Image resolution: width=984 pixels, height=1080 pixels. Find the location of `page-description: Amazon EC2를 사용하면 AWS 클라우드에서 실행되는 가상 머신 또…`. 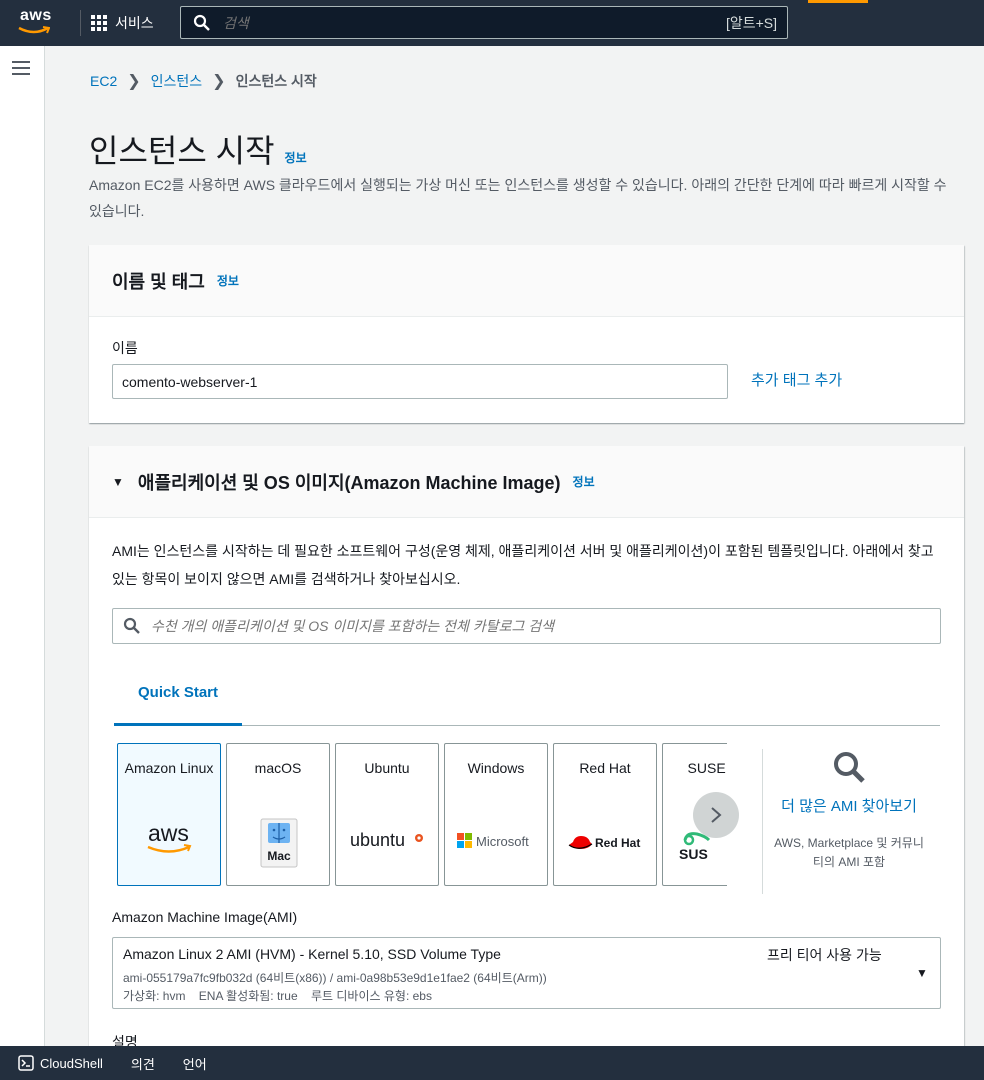

page-description: Amazon EC2를 사용하면 AWS 클라우드에서 실행되는 가상 머신 또… is located at coordinates (518, 198).